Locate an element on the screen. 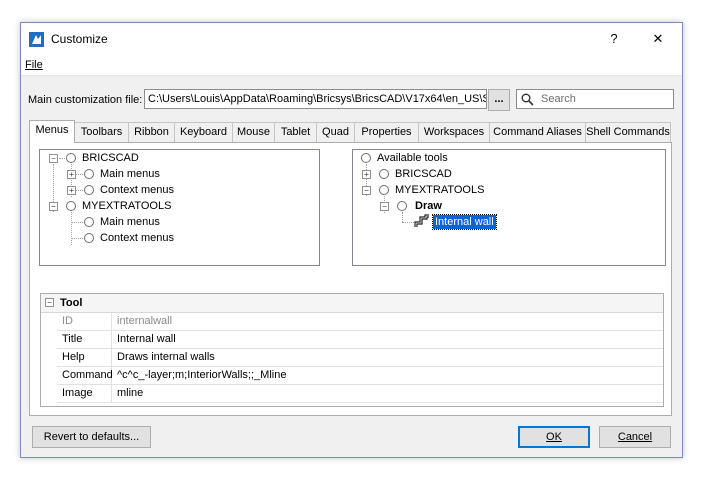 The image size is (712, 485). property-row: ID internalwall is located at coordinates (360, 322).